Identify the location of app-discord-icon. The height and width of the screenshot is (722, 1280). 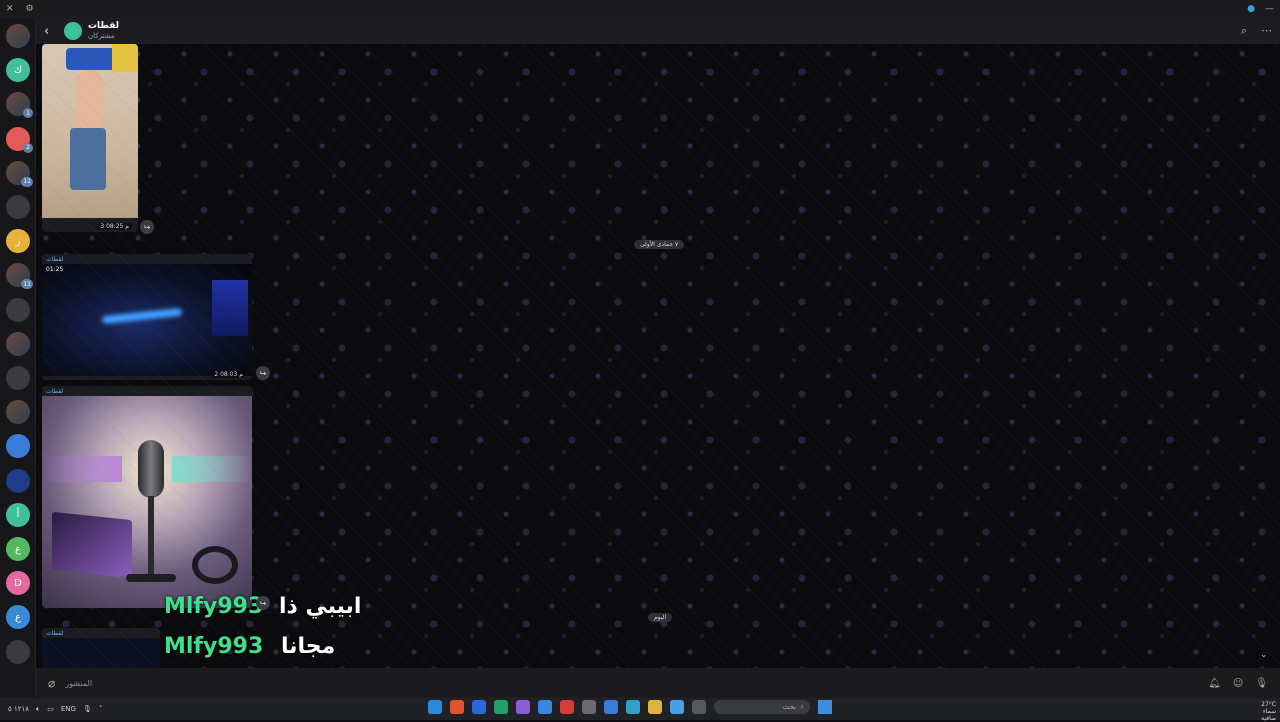
(523, 707).